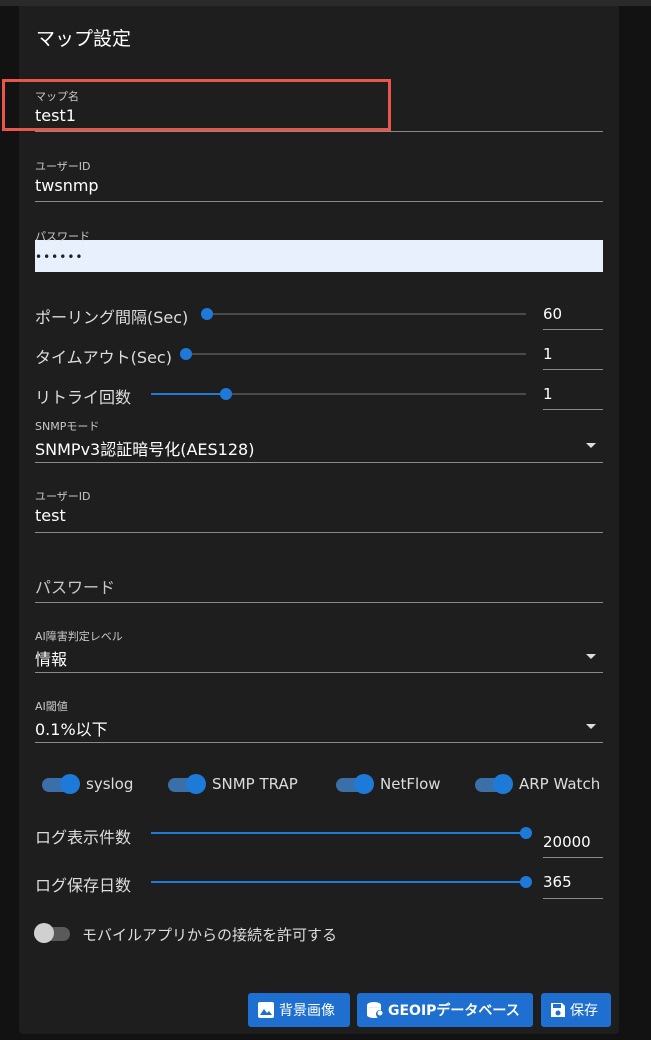 Image resolution: width=651 pixels, height=1040 pixels. What do you see at coordinates (366, 314) in the screenshot?
I see `polling-slider-track` at bounding box center [366, 314].